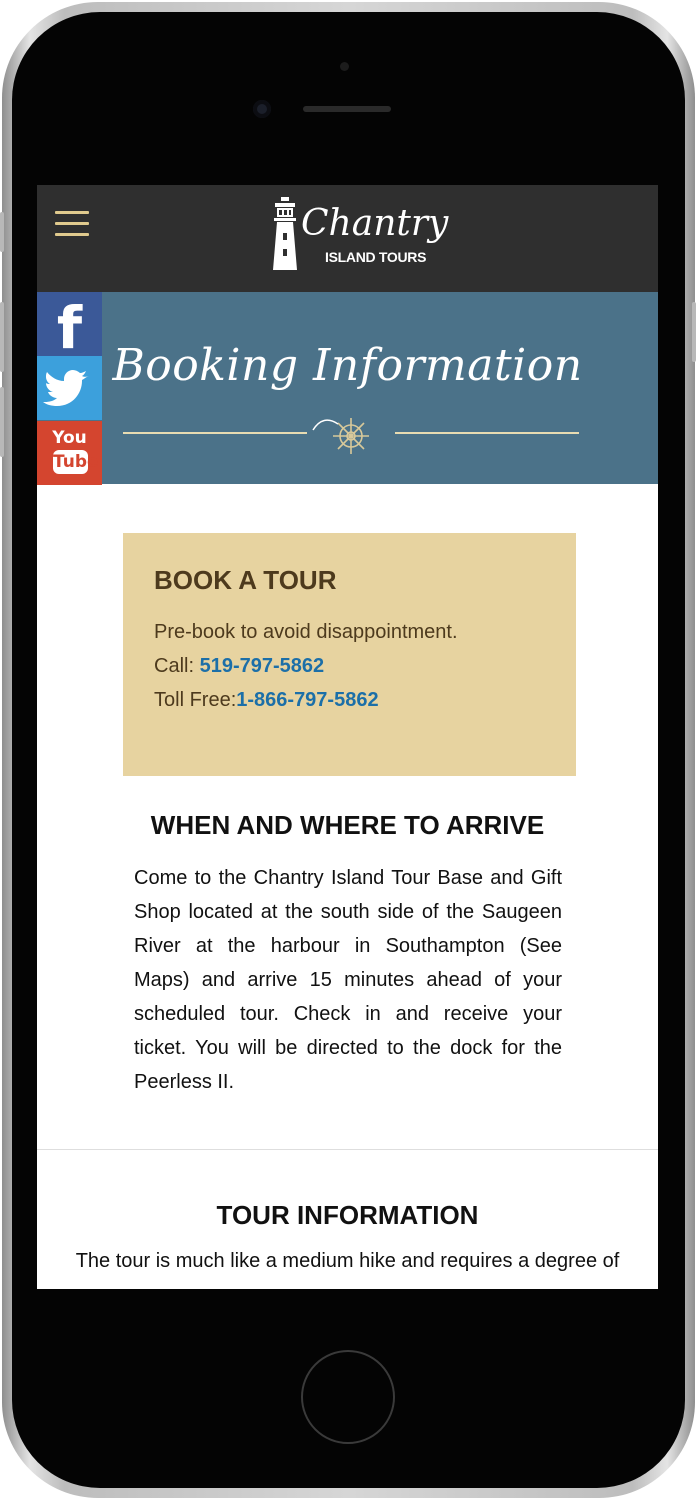  Describe the element at coordinates (72, 224) in the screenshot. I see `hamburger-menu-icon` at that location.